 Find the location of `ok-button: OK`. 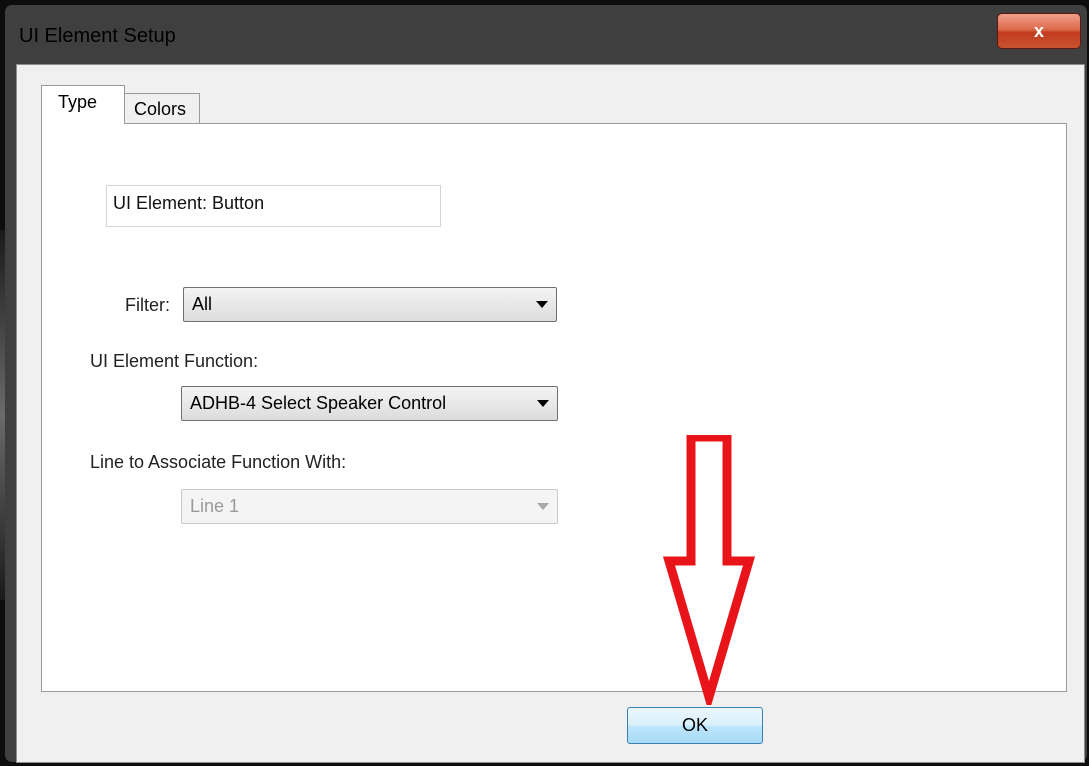

ok-button: OK is located at coordinates (695, 725).